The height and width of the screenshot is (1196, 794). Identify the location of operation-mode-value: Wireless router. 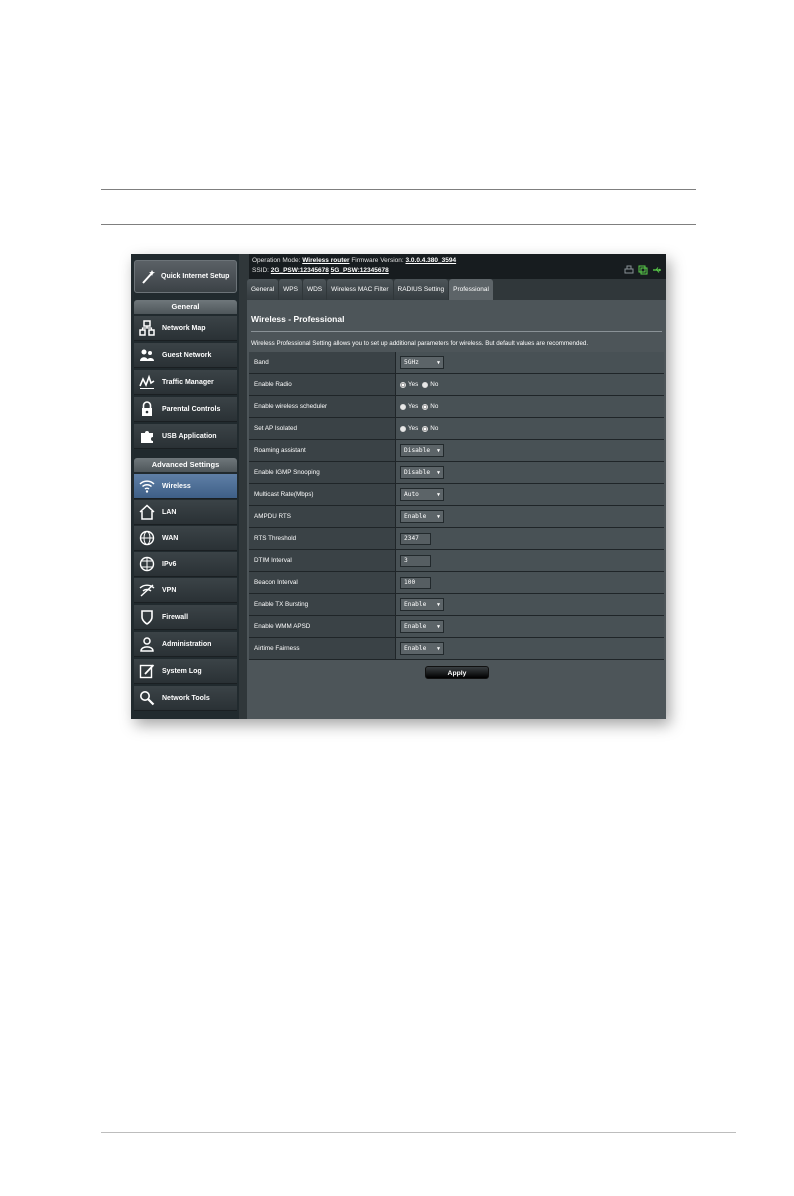
(325, 260).